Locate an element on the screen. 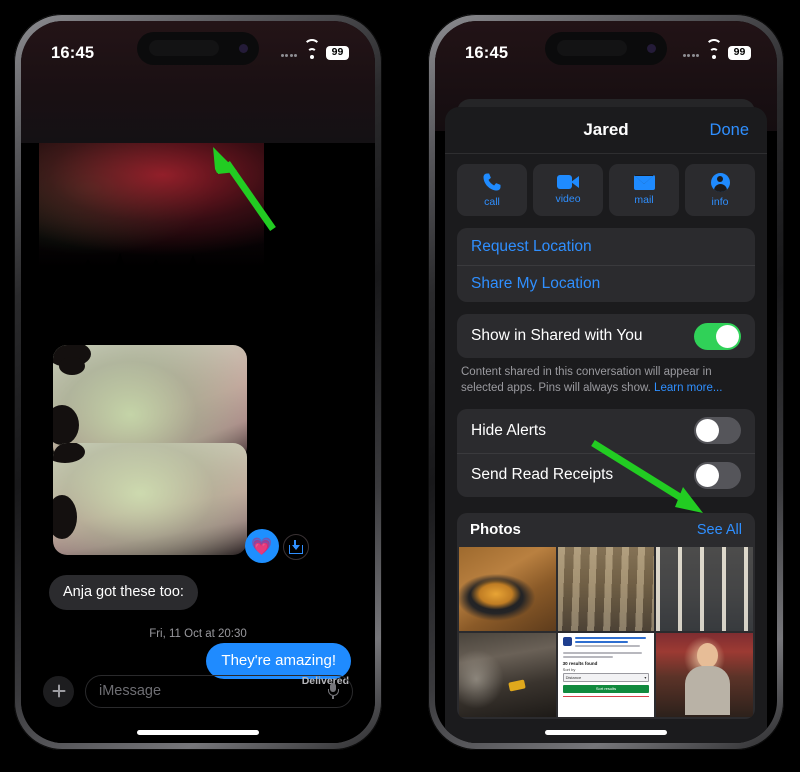  send-read-receipts-row: Send Read Receipts is located at coordinates (606, 474).